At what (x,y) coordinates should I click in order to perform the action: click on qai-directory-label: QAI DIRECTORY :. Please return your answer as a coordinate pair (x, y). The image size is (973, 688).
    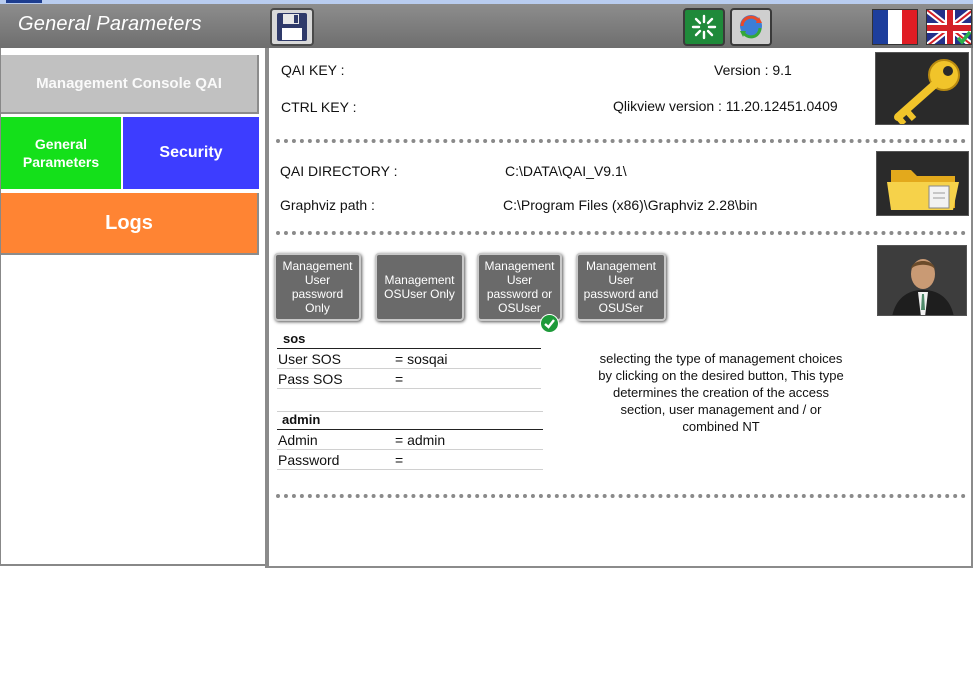
    Looking at the image, I should click on (339, 171).